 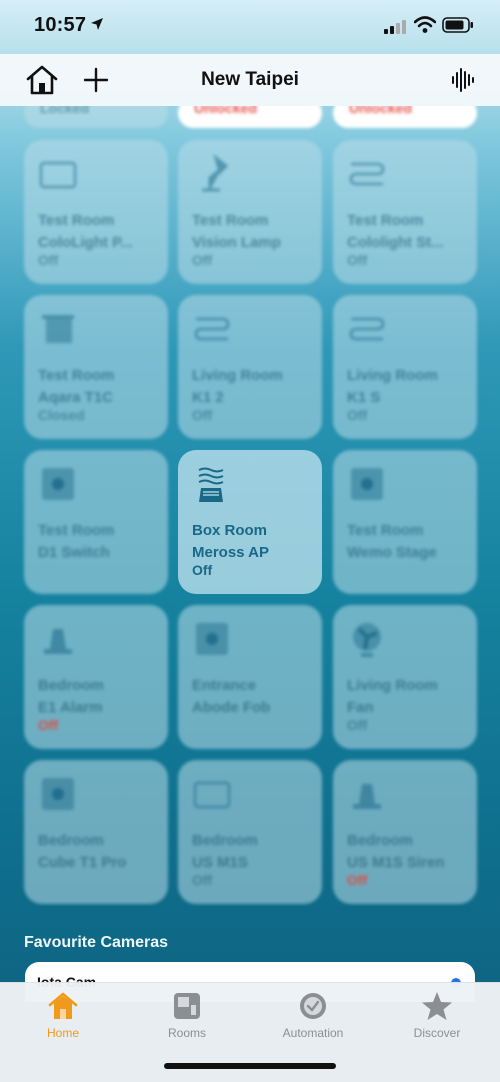 I want to click on accessory-tile: Bedroom Cube T1 Pro, so click(x=96, y=832).